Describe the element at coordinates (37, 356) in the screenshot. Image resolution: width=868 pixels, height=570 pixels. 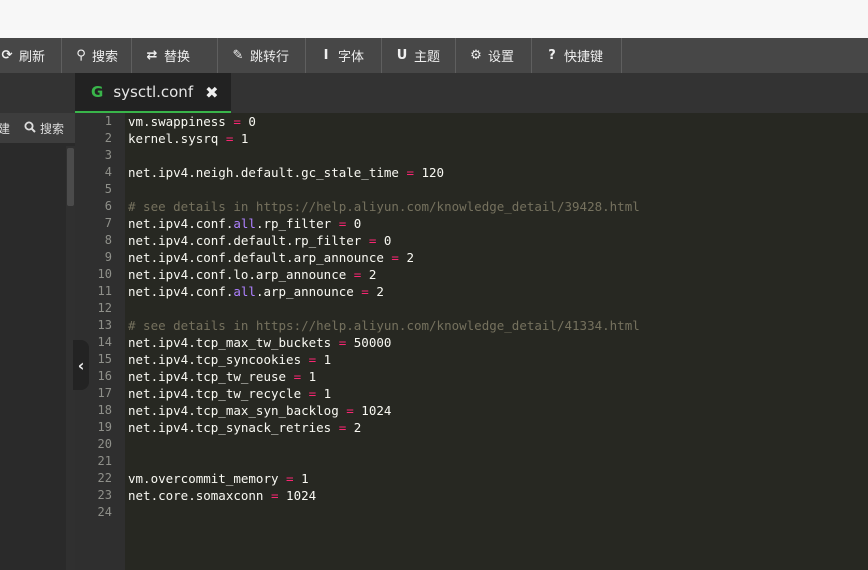
I see `file-tree-panel` at that location.